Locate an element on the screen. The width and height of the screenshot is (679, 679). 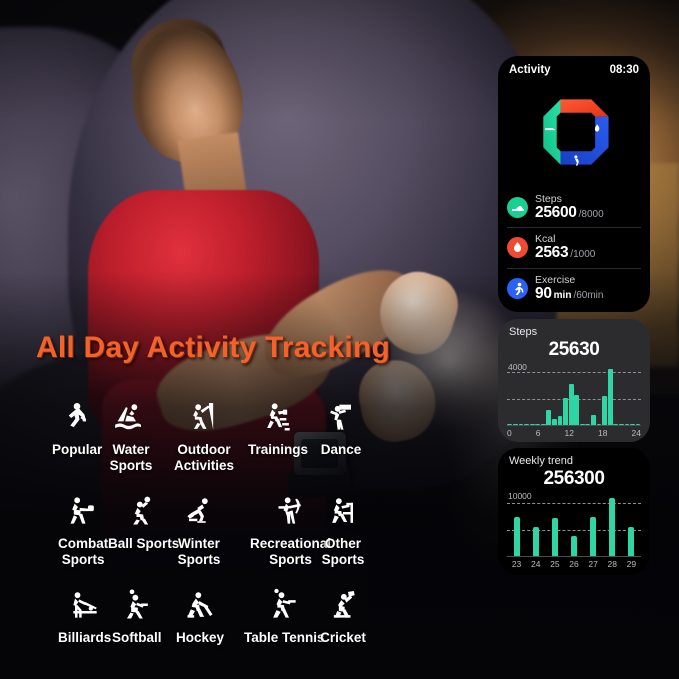
boxing-icon is located at coordinates (83, 512).